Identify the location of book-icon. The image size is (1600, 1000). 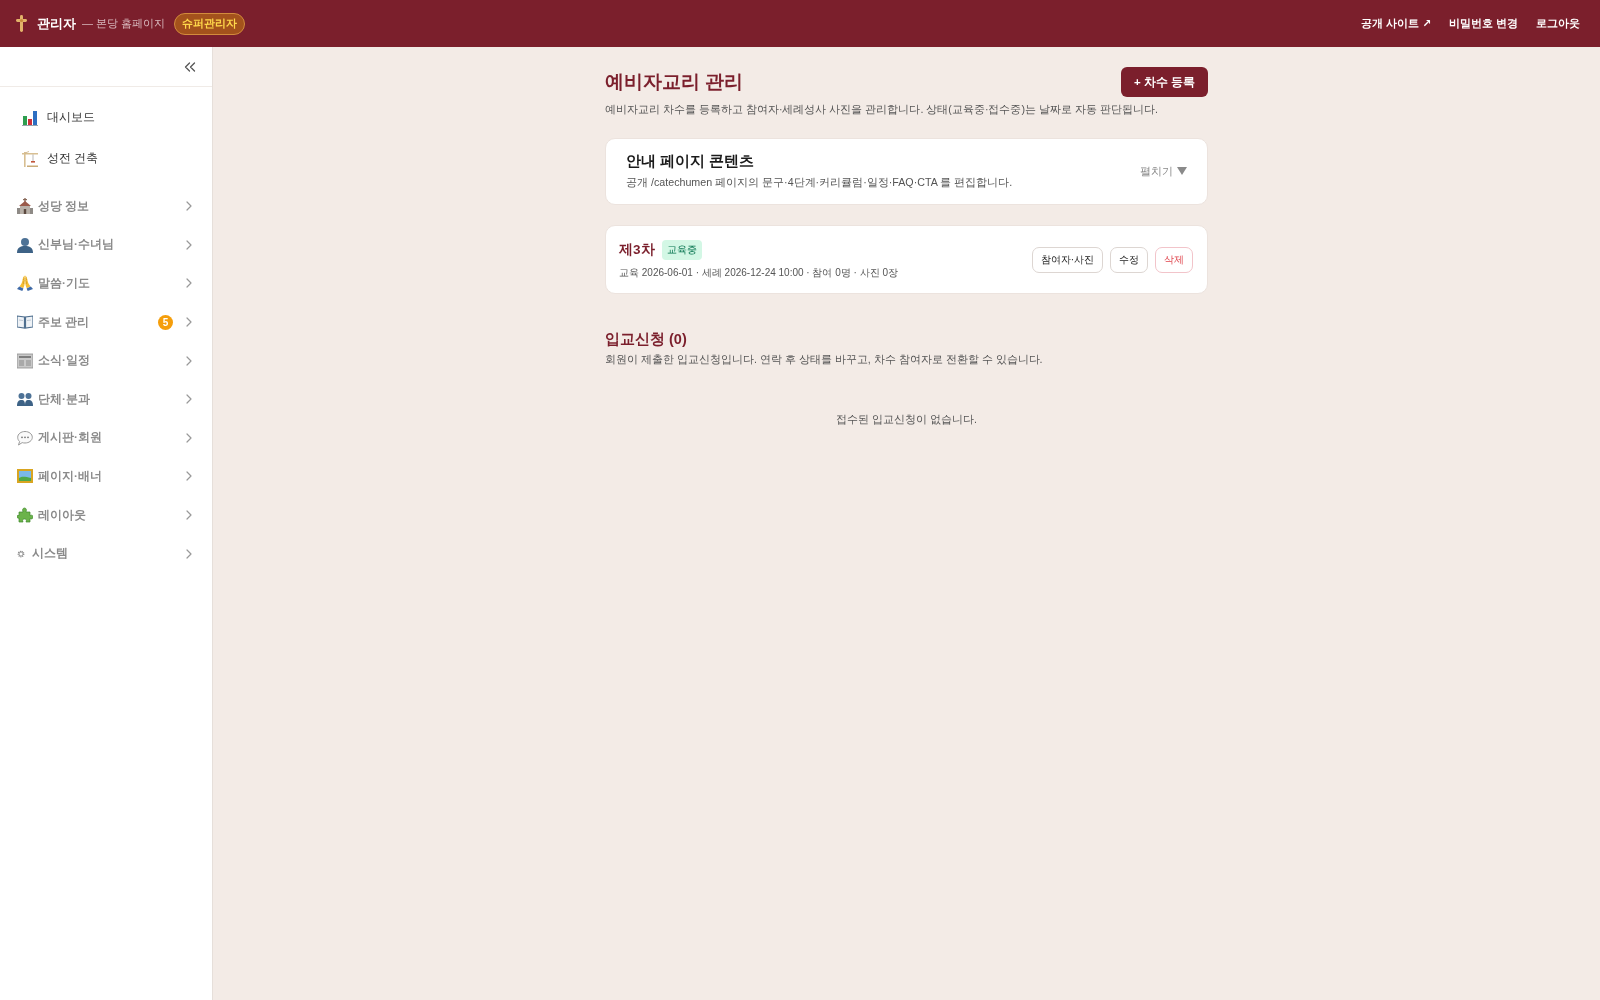
(25, 322).